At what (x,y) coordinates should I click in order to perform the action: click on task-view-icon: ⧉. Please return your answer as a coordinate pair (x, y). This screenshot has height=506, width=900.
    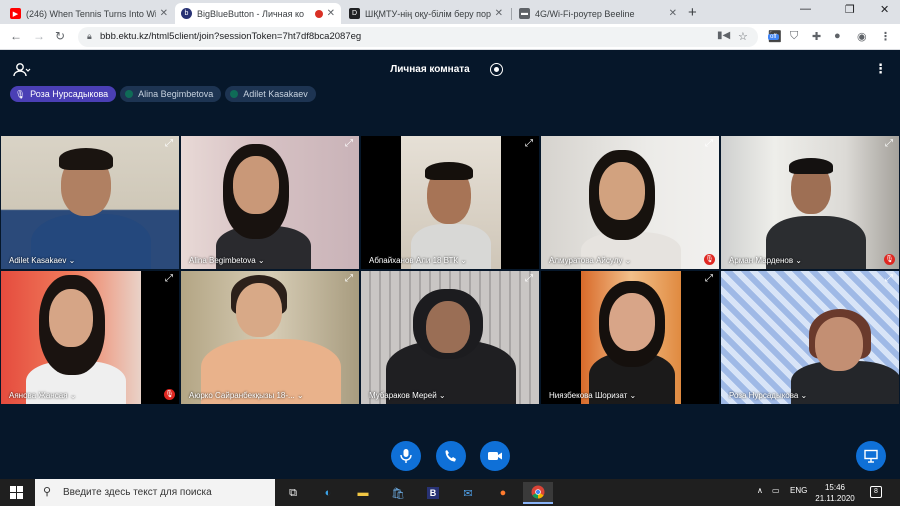
    Looking at the image, I should click on (293, 493).